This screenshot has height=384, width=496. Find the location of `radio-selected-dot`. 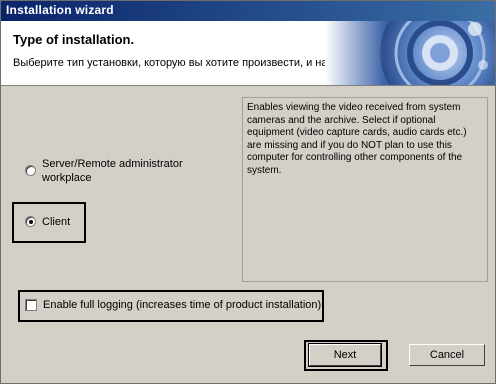

radio-selected-dot is located at coordinates (31, 222).